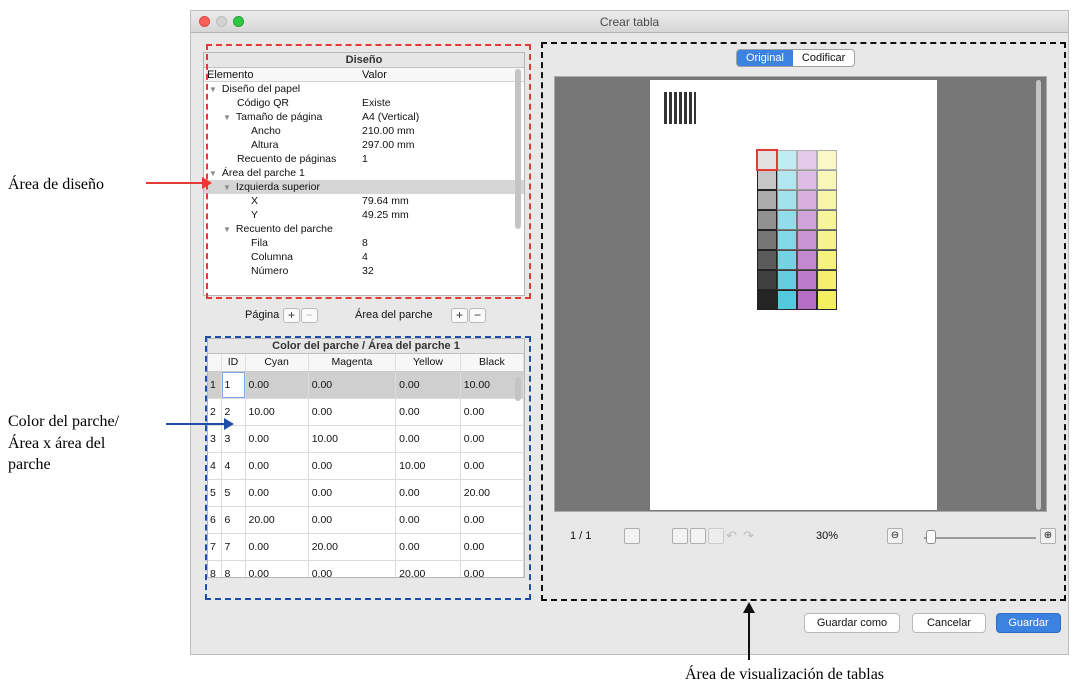 This screenshot has width=1075, height=689. I want to click on close-window-icon, so click(204, 21).